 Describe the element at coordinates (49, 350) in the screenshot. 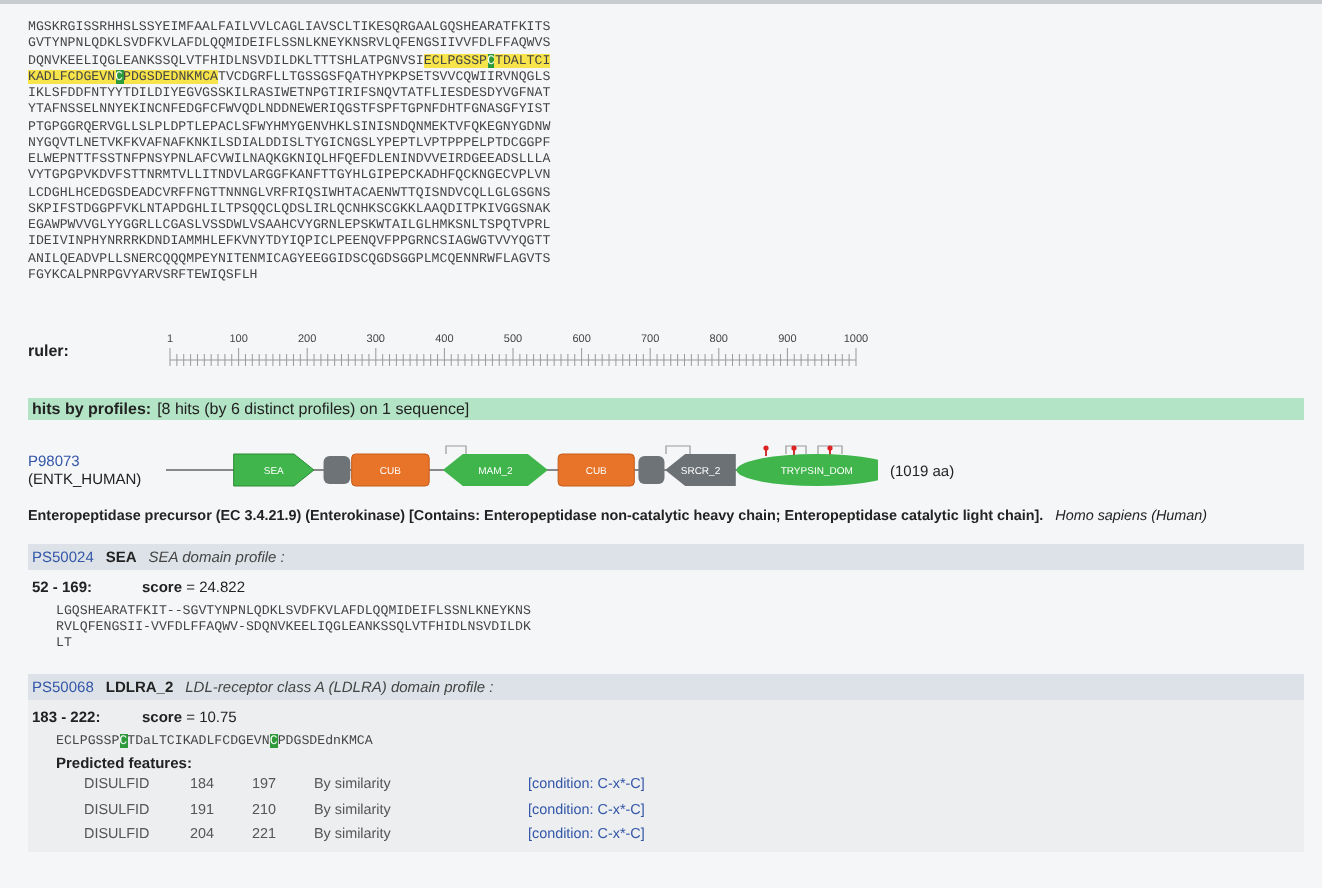

I see `ruler-label: ruler:` at that location.